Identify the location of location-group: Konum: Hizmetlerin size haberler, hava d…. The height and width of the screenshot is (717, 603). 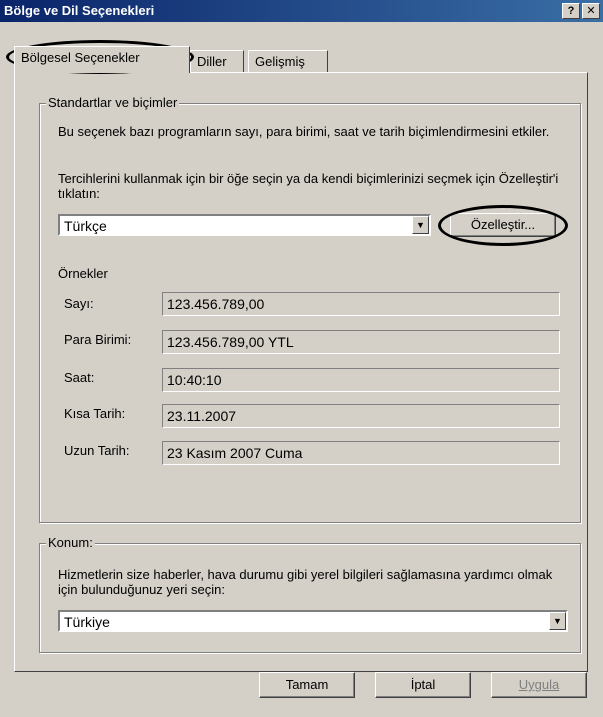
(310, 594).